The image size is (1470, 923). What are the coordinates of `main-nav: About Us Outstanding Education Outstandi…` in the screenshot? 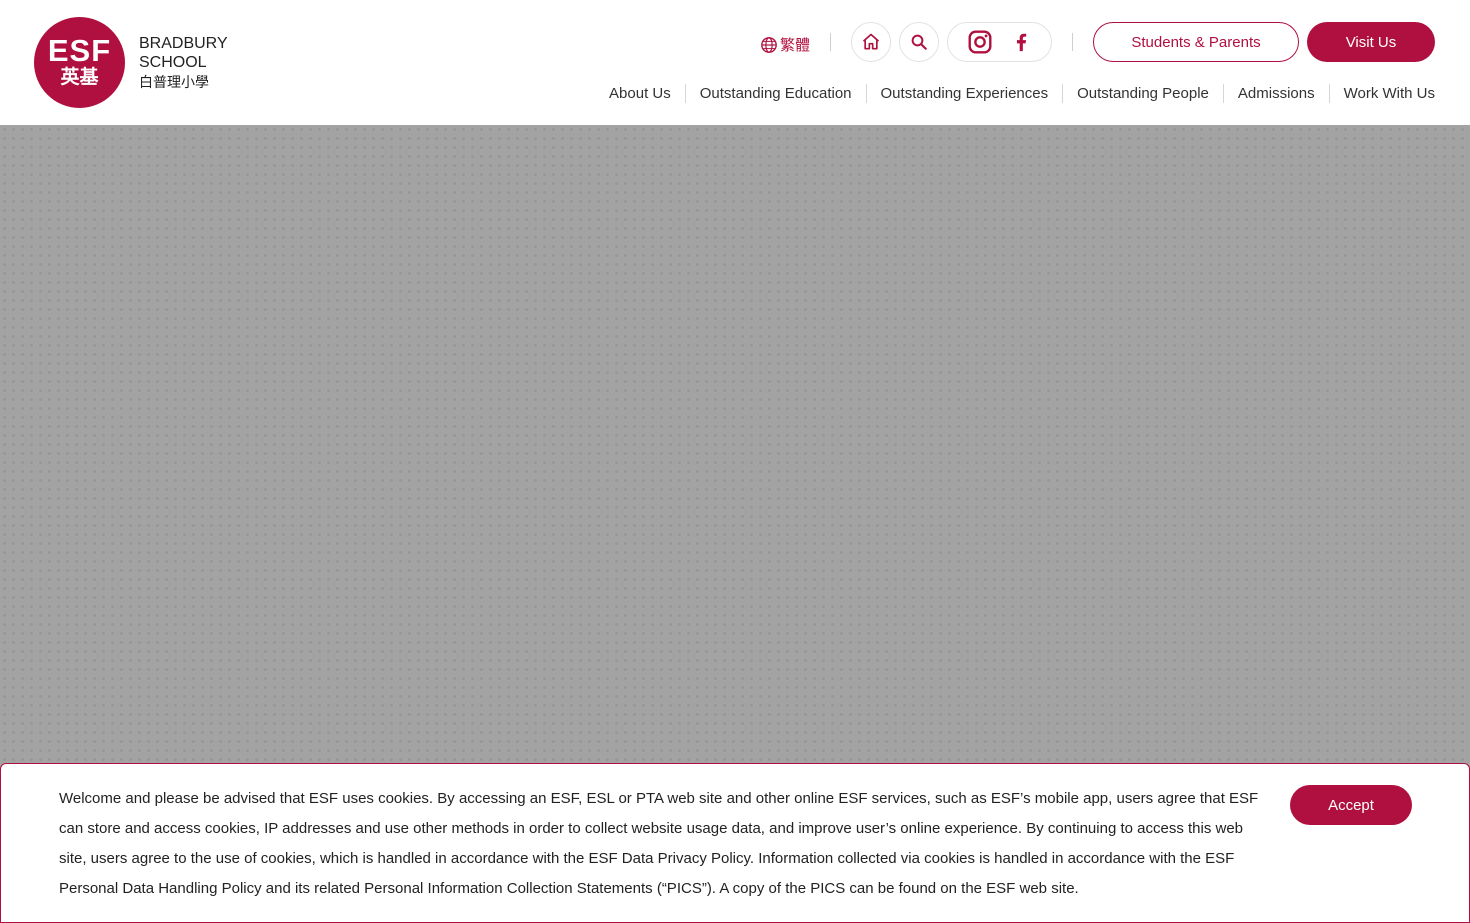 It's located at (1015, 93).